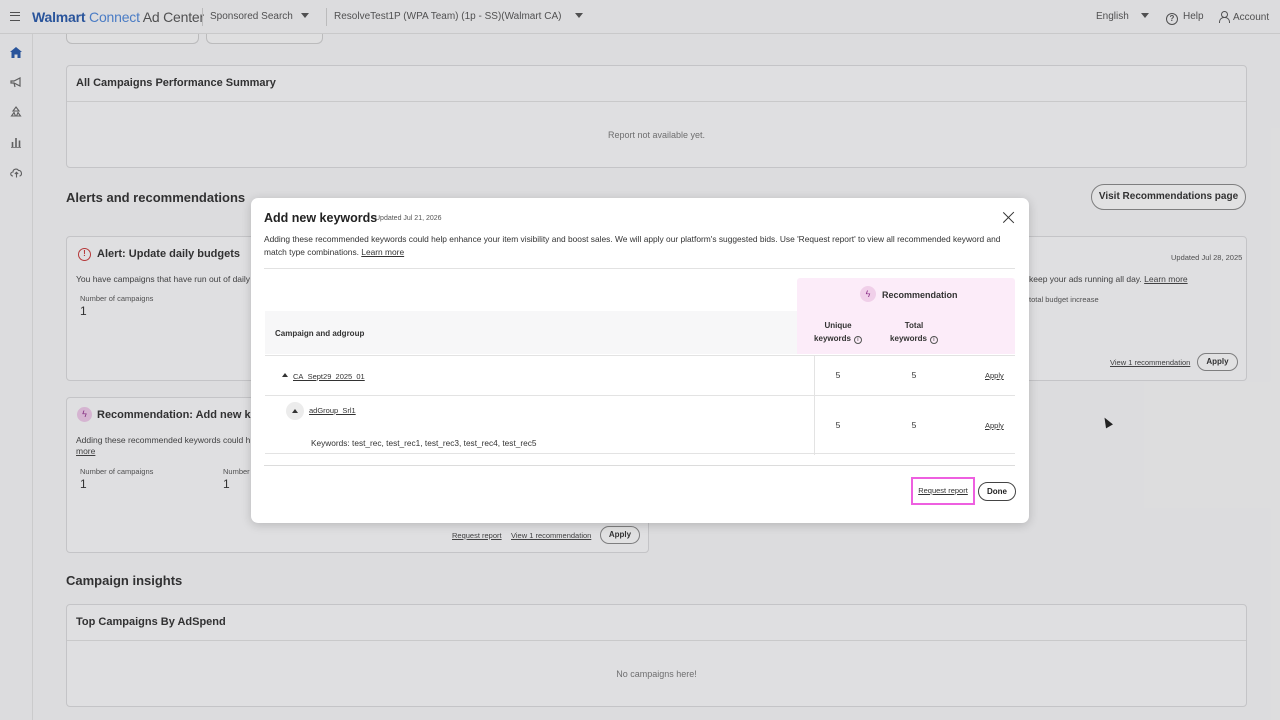 This screenshot has width=1280, height=720. What do you see at coordinates (1008, 217) in the screenshot?
I see `close-icon` at bounding box center [1008, 217].